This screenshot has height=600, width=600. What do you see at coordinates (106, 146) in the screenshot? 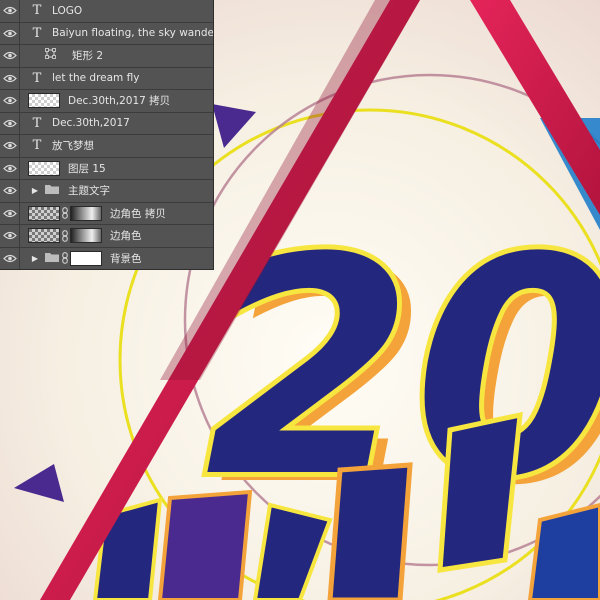
I see `layer-row-fangfei: T 放飞梦想` at bounding box center [106, 146].